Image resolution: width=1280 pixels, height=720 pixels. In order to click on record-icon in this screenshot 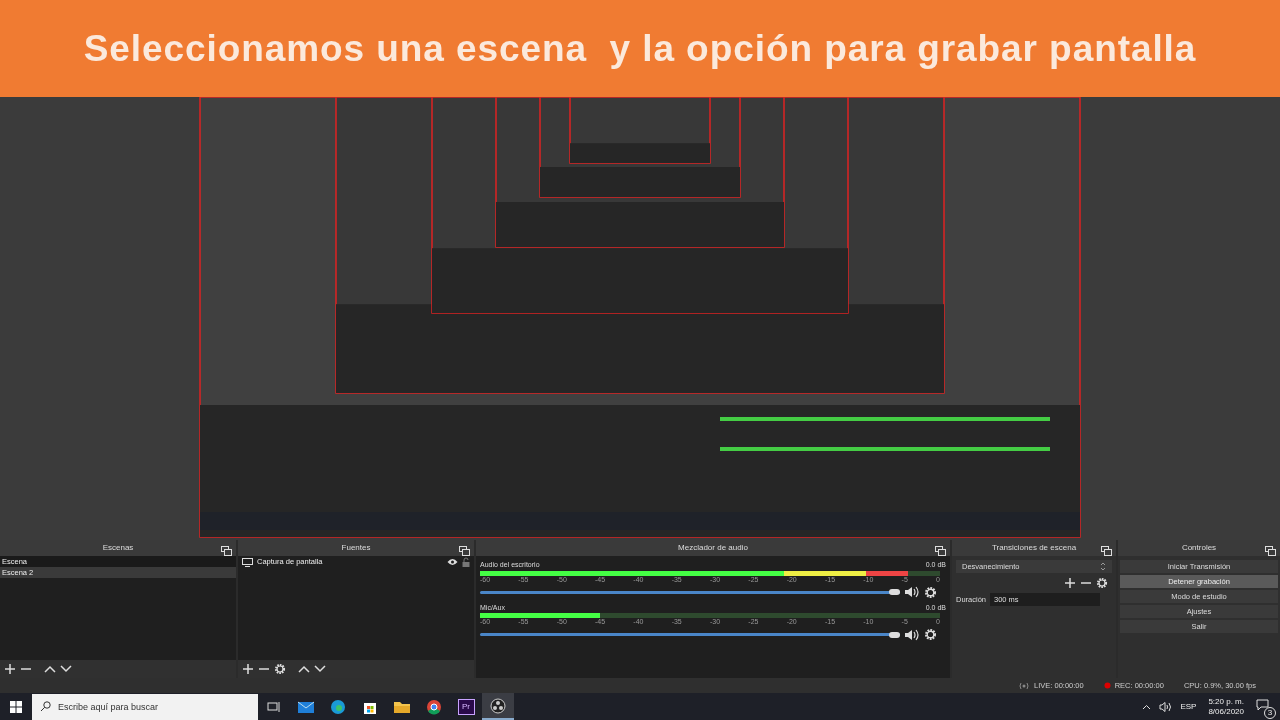, I will do `click(1107, 685)`.